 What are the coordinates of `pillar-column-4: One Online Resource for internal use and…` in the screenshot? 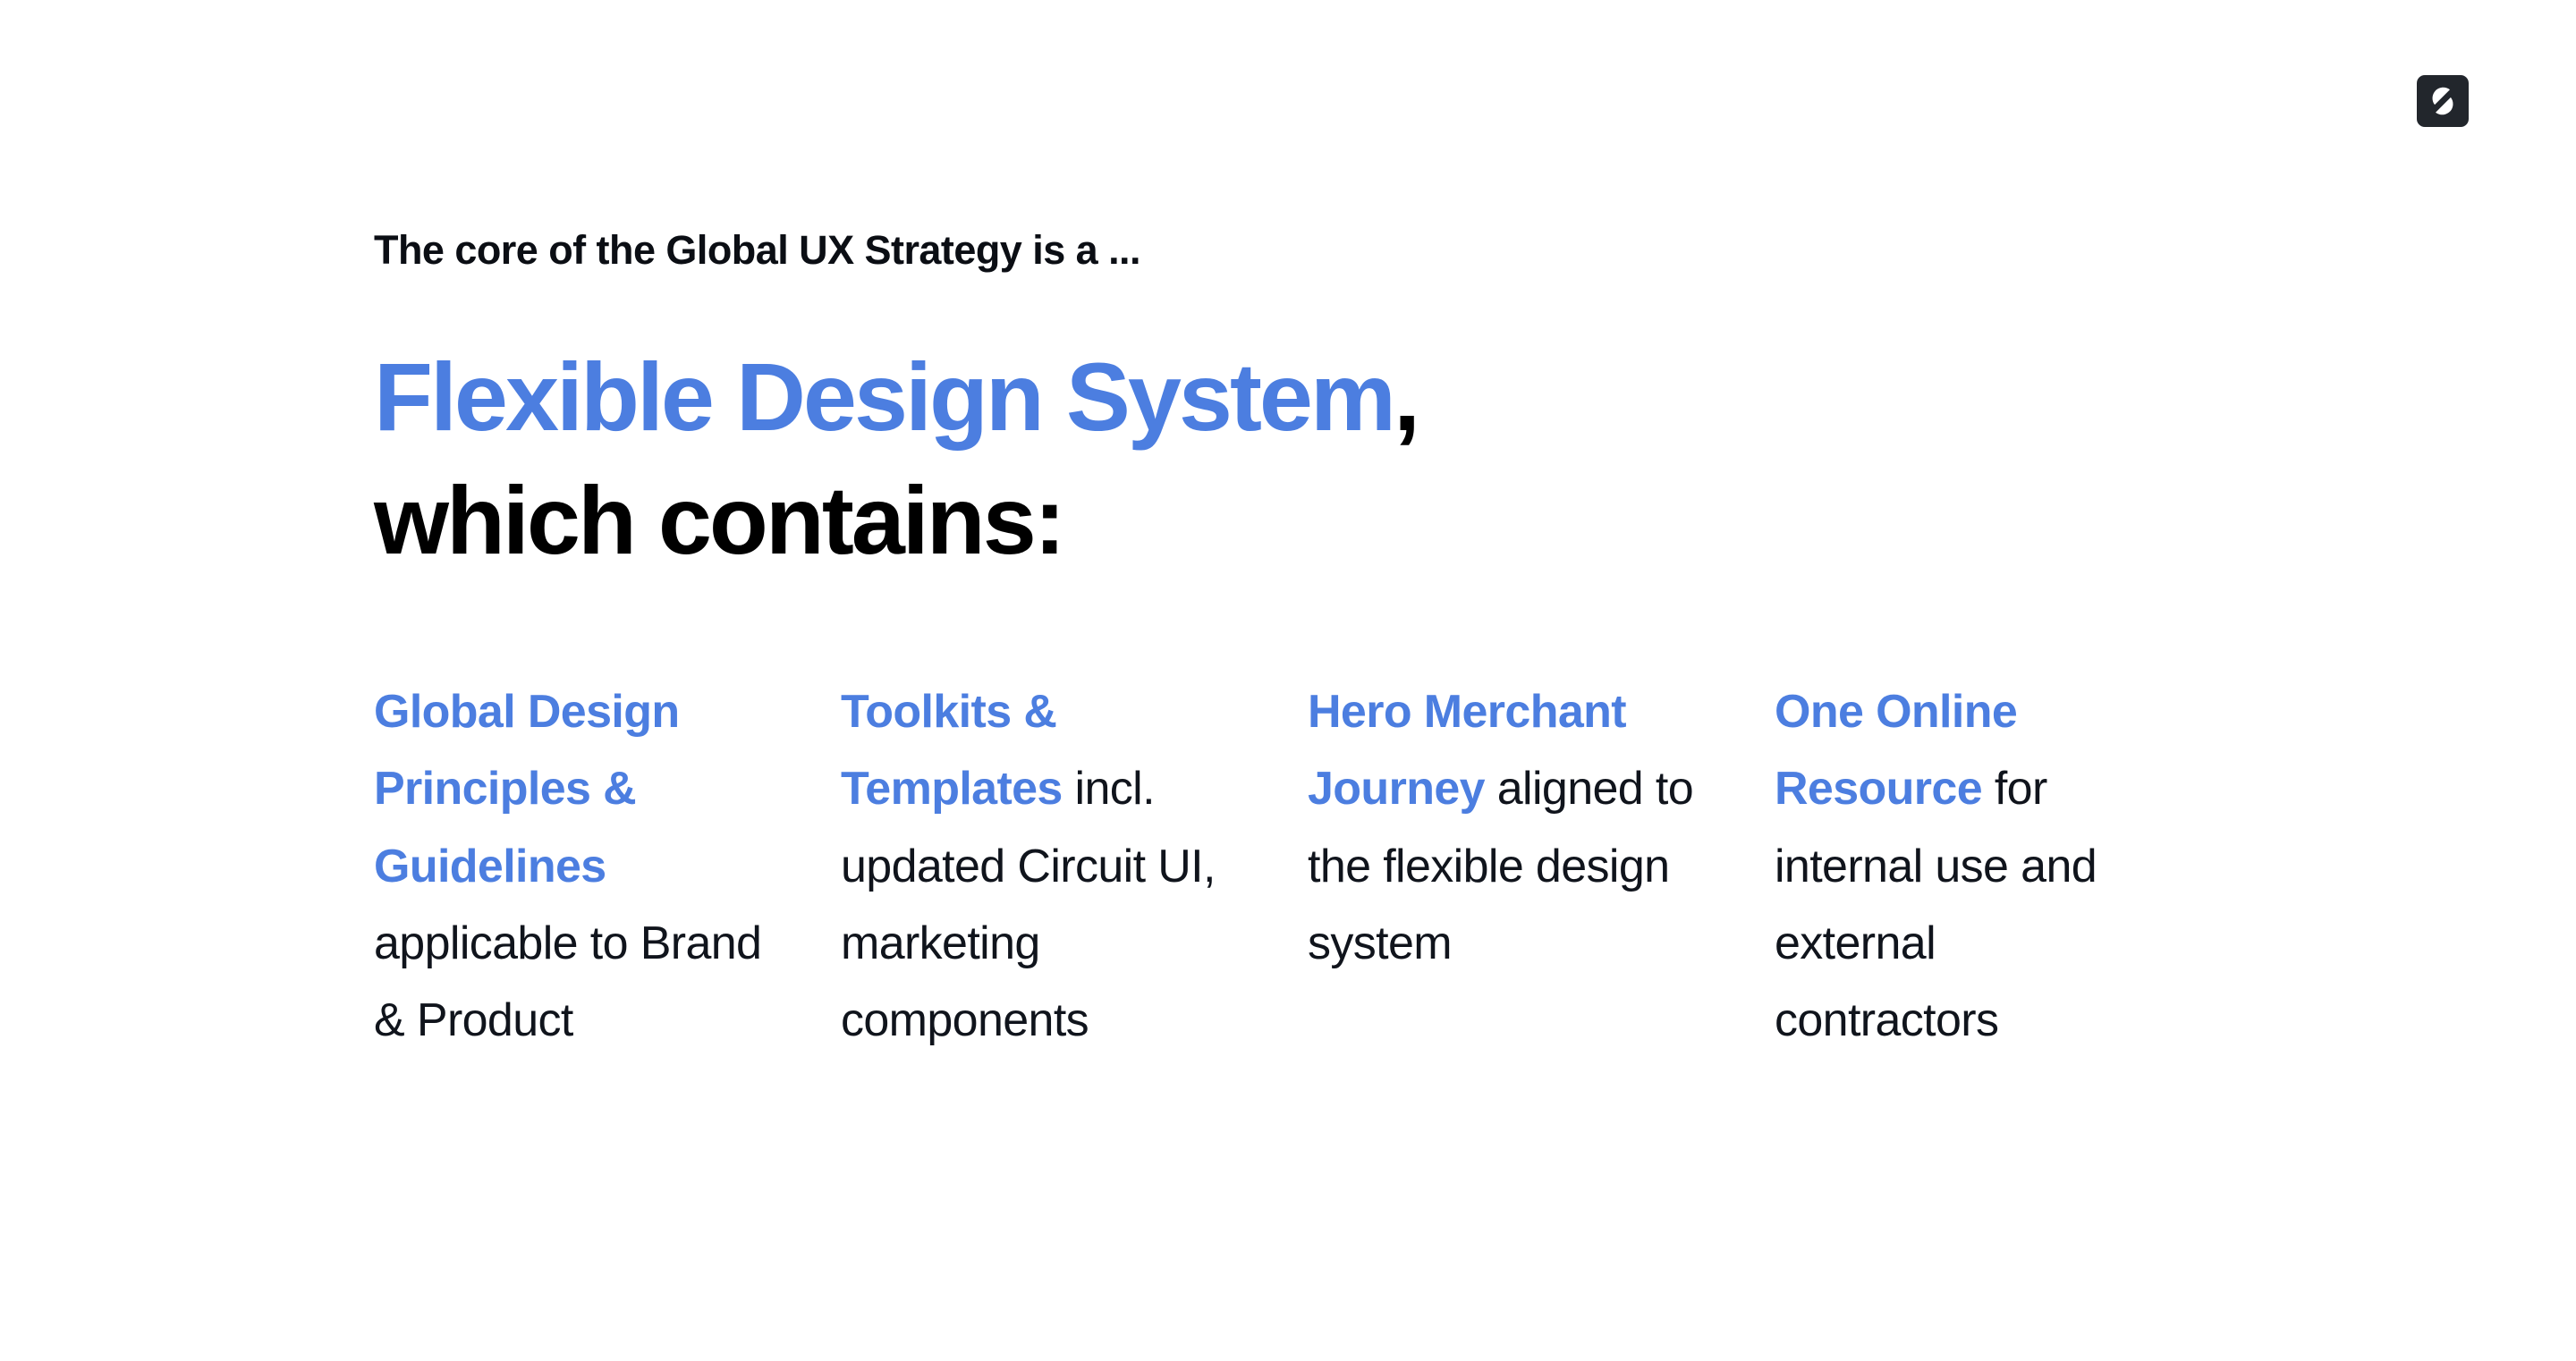 It's located at (1970, 866).